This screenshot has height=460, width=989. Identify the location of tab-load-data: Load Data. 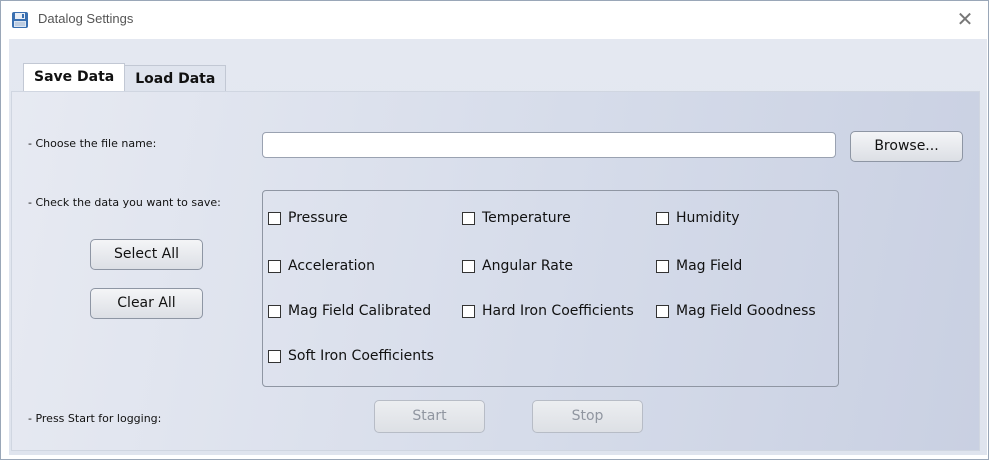
(176, 78).